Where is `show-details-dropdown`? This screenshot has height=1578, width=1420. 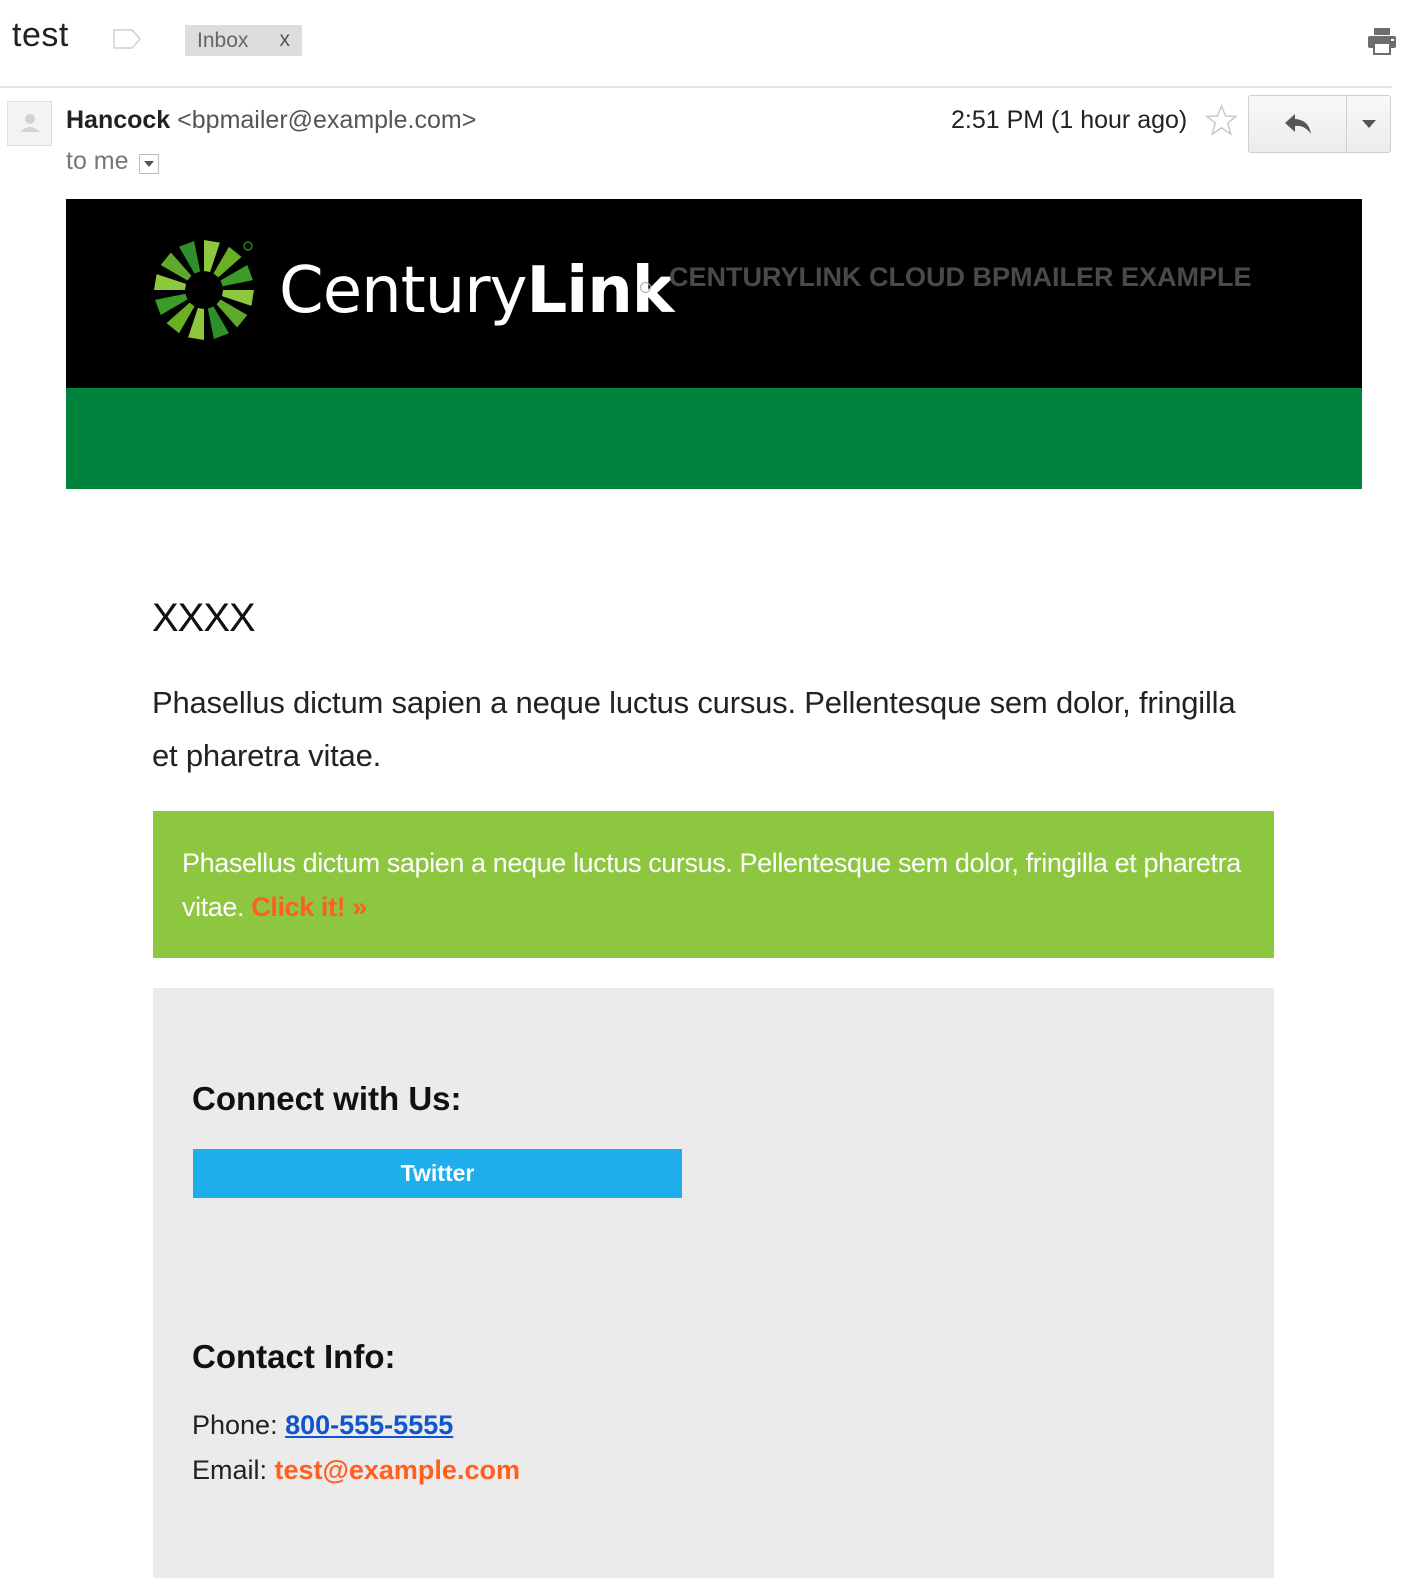 show-details-dropdown is located at coordinates (148, 163).